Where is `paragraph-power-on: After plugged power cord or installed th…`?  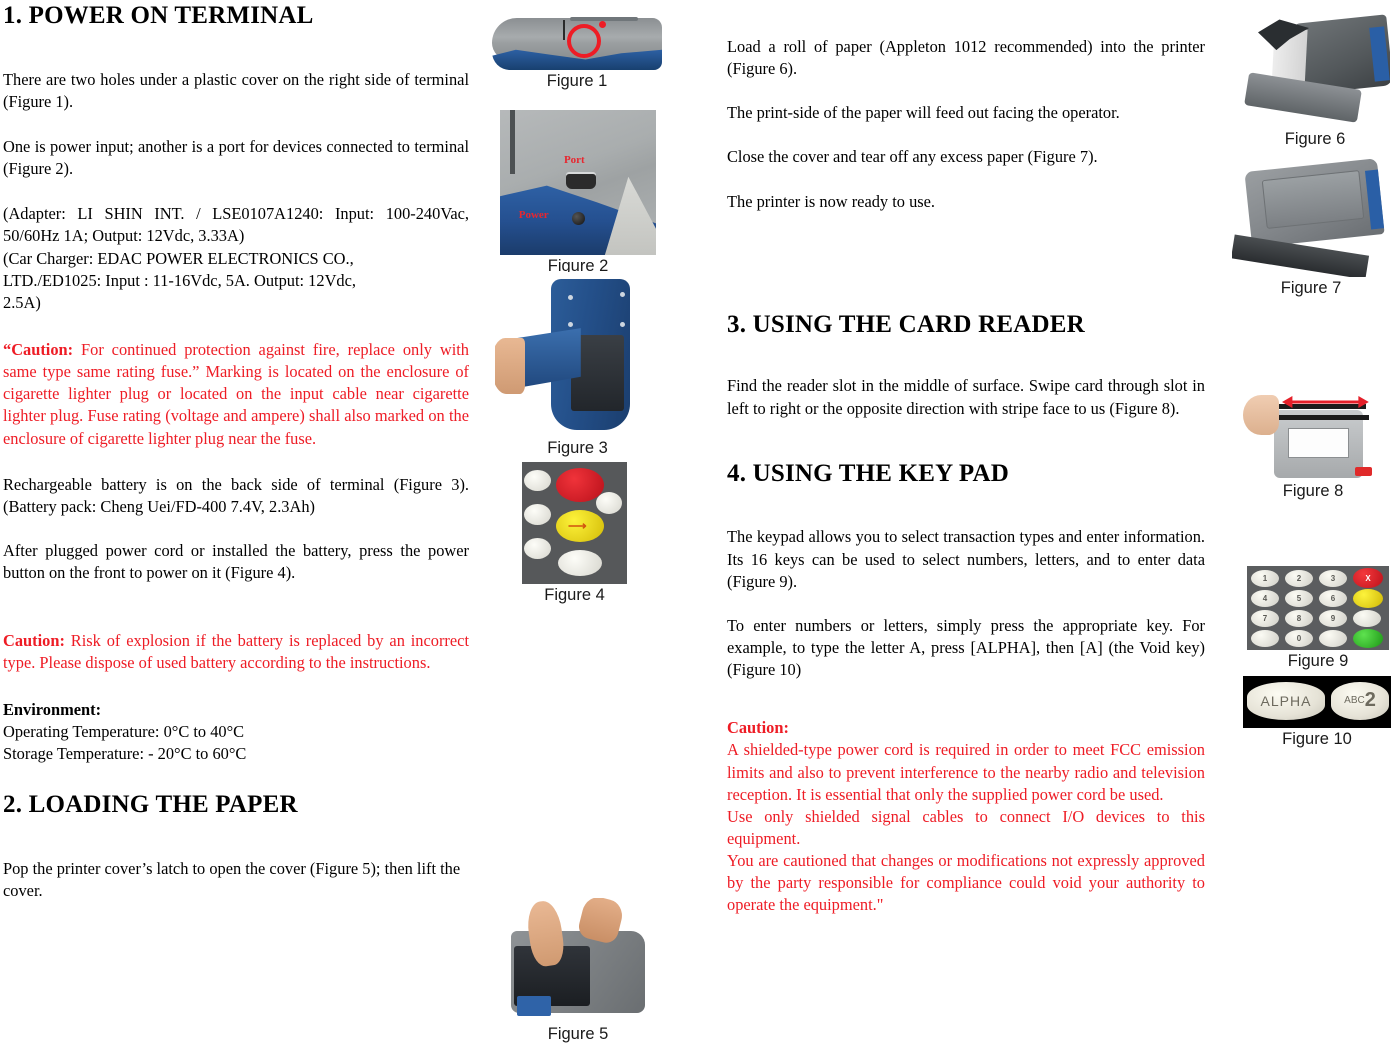 paragraph-power-on: After plugged power cord or installed th… is located at coordinates (236, 562).